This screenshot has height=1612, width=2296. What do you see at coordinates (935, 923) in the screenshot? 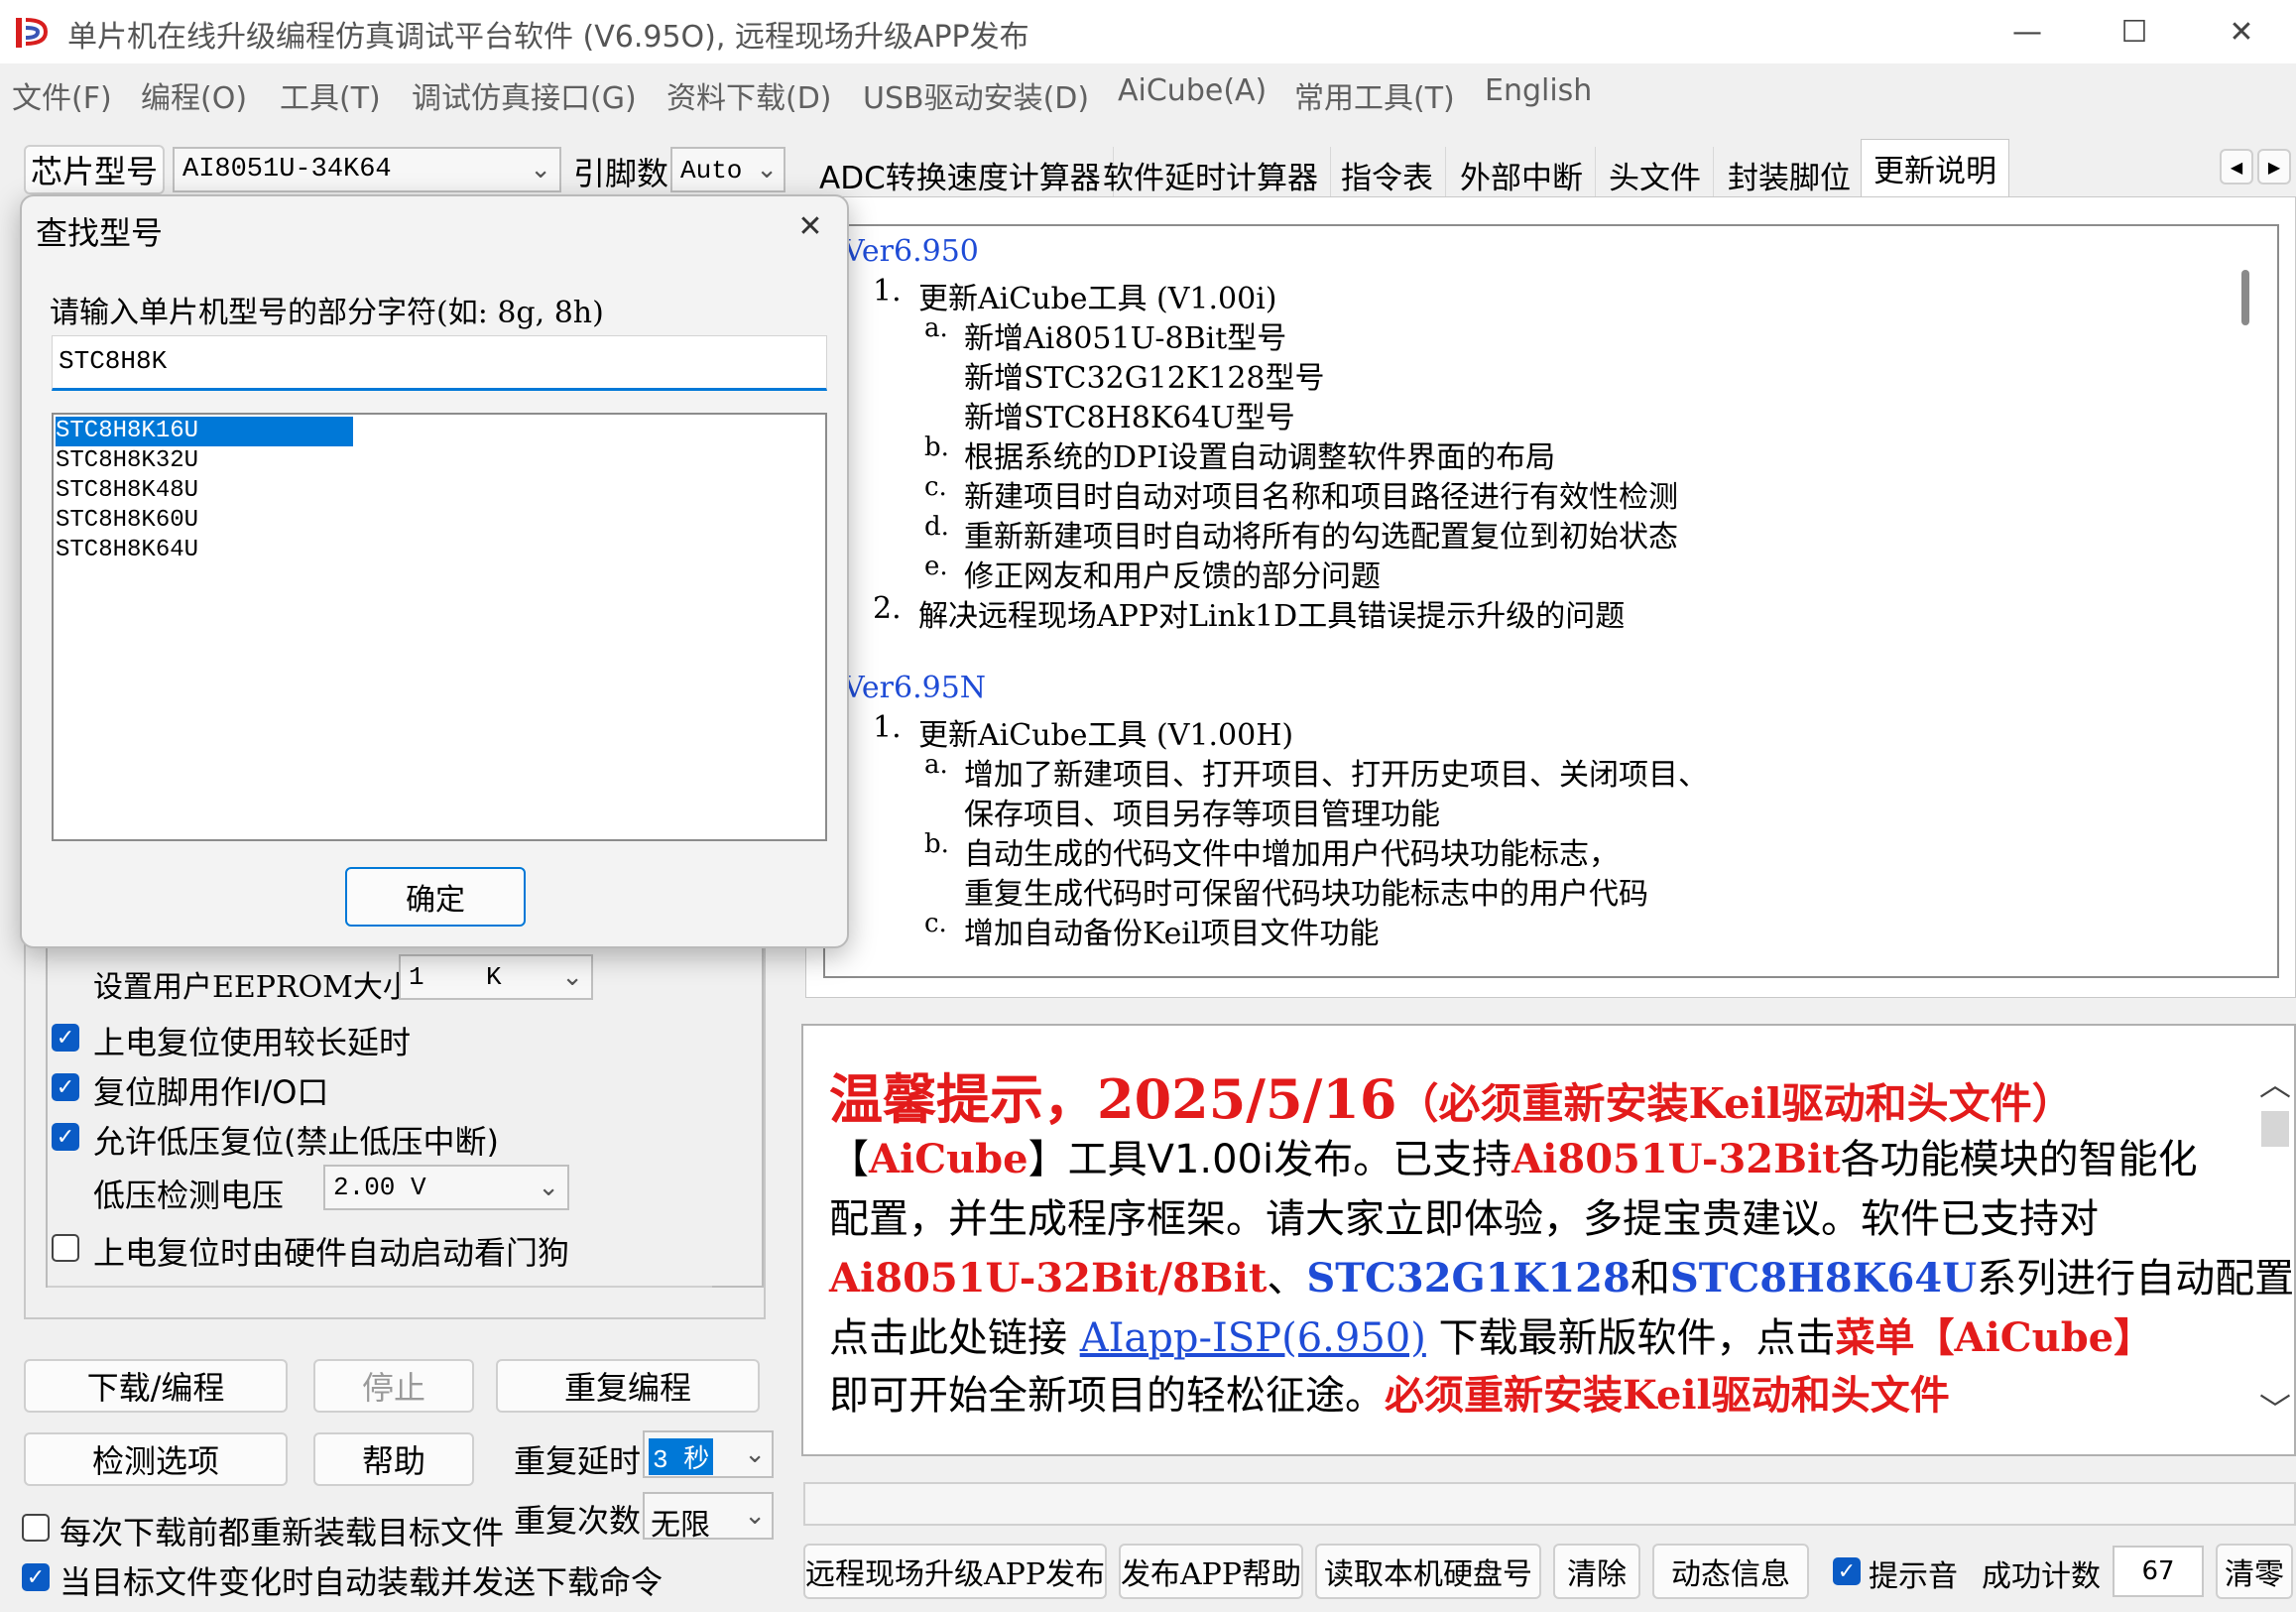
I see `list-letter: c.` at bounding box center [935, 923].